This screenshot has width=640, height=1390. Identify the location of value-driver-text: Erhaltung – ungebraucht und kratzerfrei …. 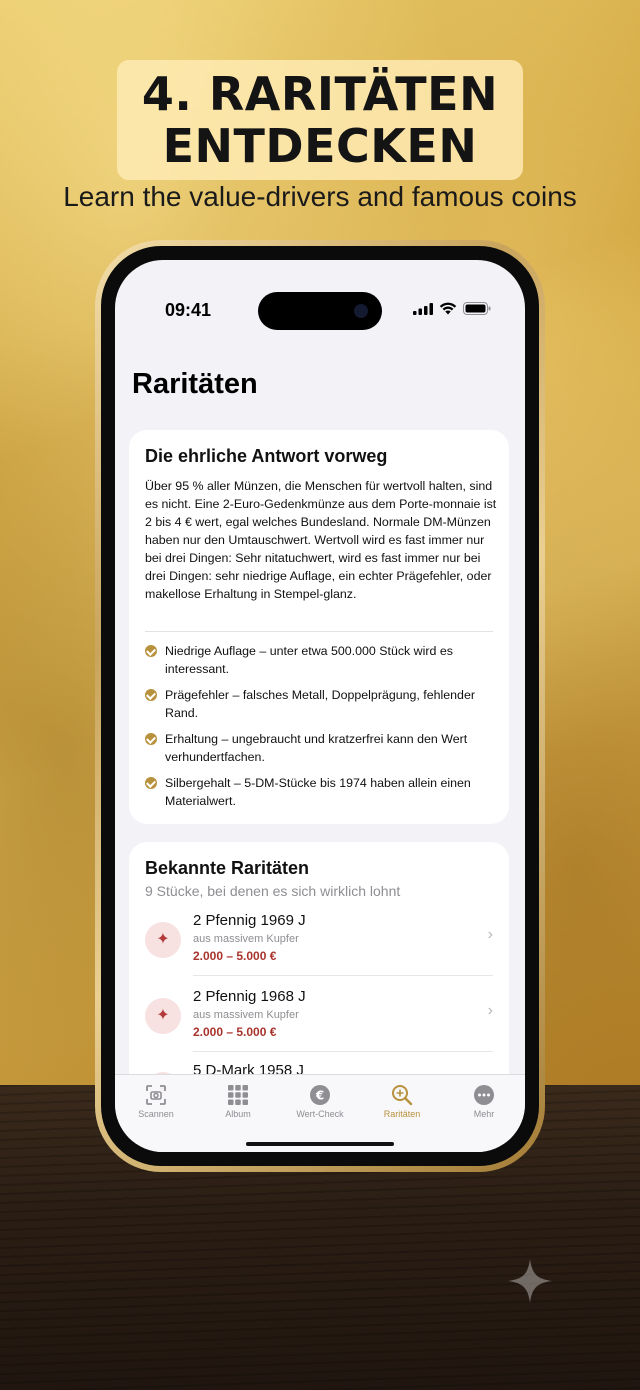
(316, 748).